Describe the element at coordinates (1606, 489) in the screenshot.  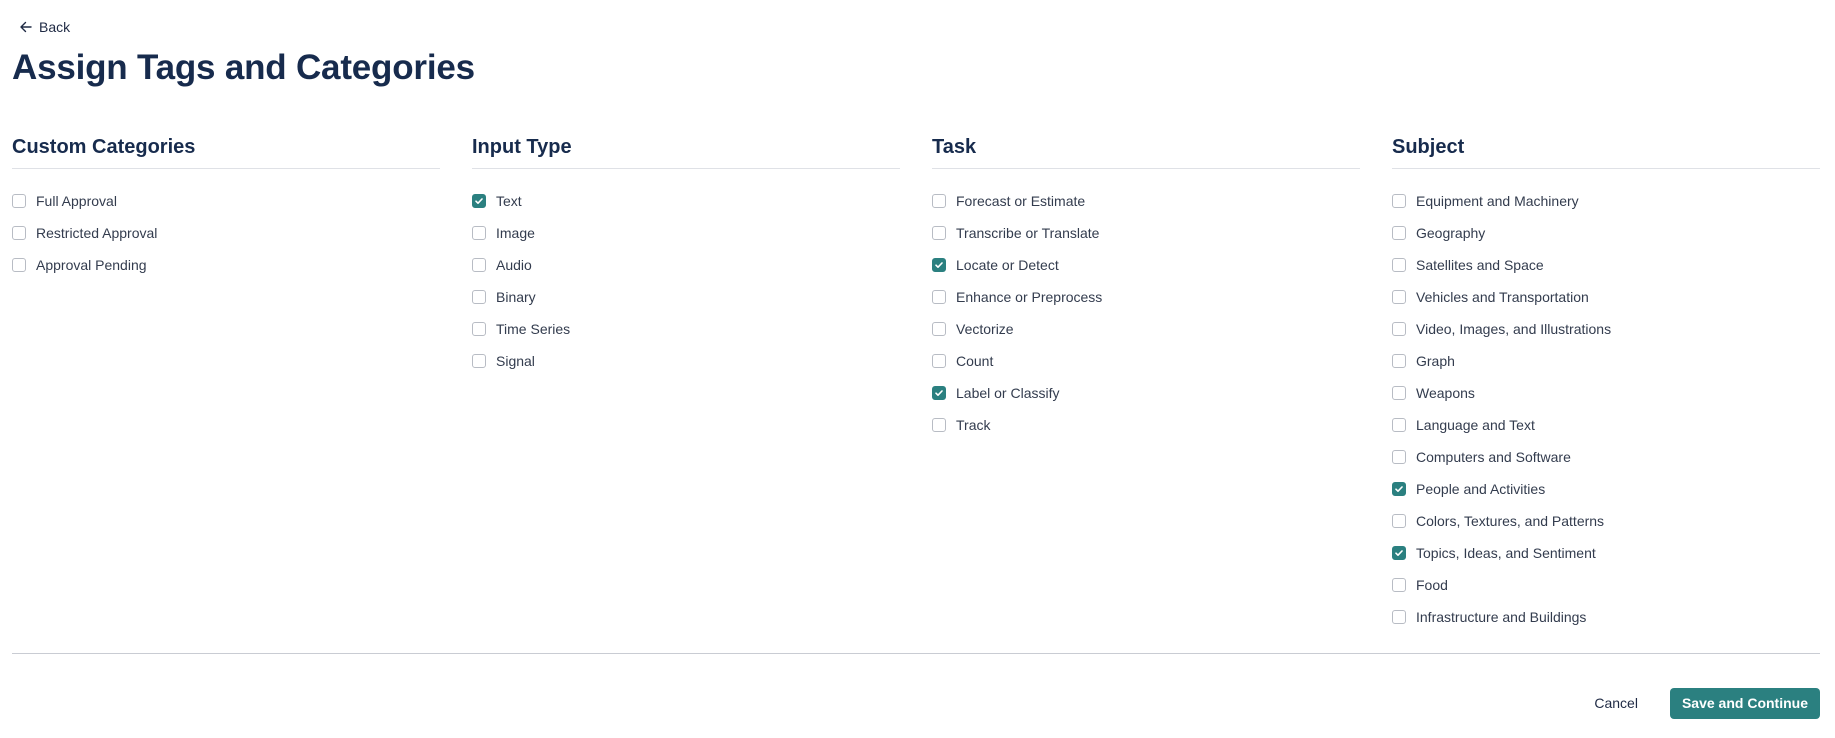
I see `checkbox-option: People and Activities` at that location.